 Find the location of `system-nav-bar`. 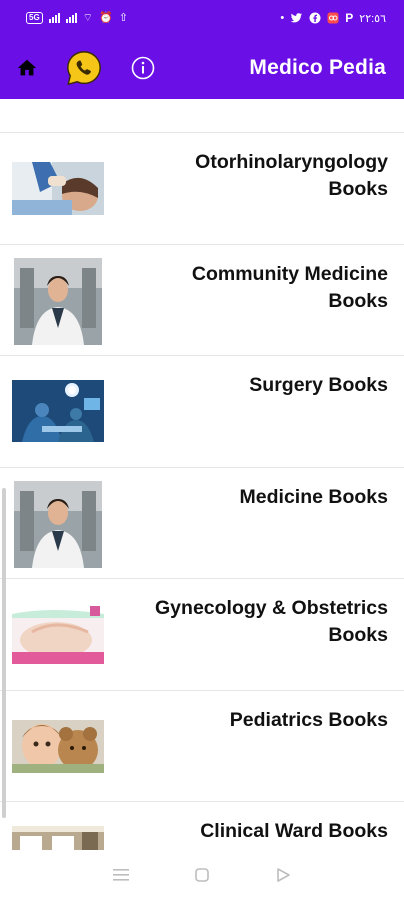

system-nav-bar is located at coordinates (202, 875).